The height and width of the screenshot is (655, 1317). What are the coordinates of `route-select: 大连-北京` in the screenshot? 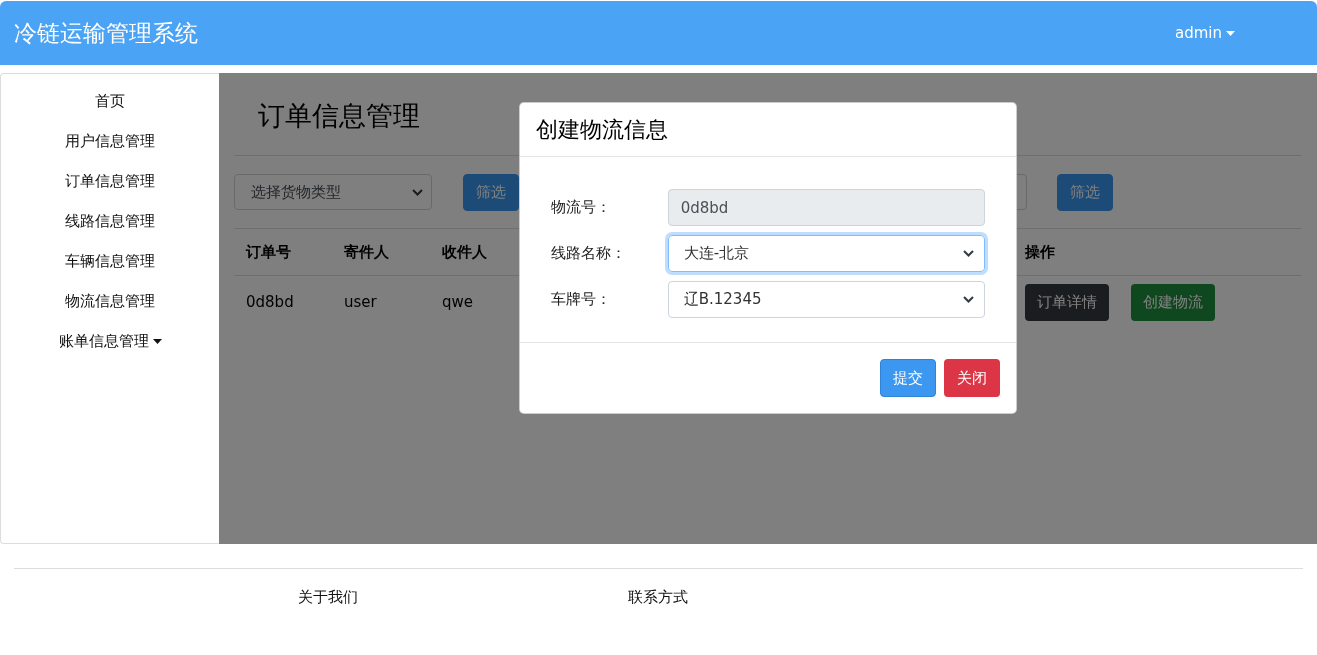 It's located at (826, 253).